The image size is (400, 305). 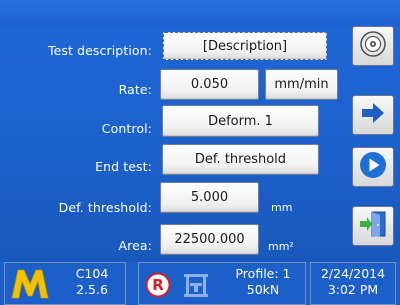 I want to click on r-badge-icon: R, so click(x=158, y=286).